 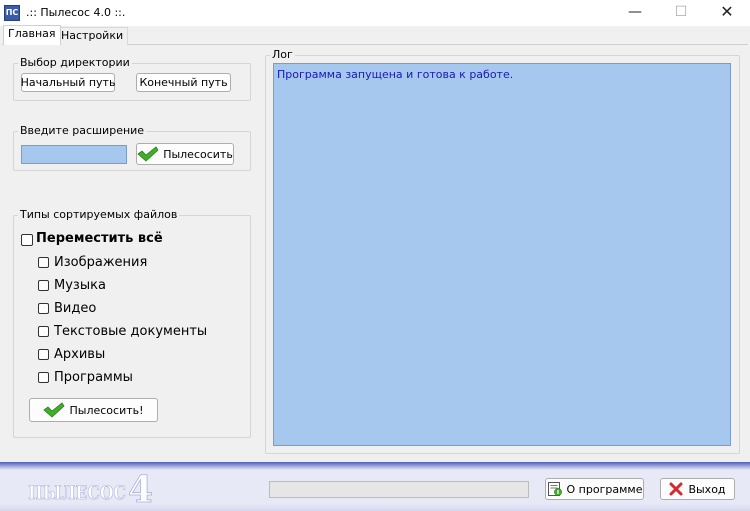 I want to click on move-all-label: Переместить всё, so click(x=99, y=238).